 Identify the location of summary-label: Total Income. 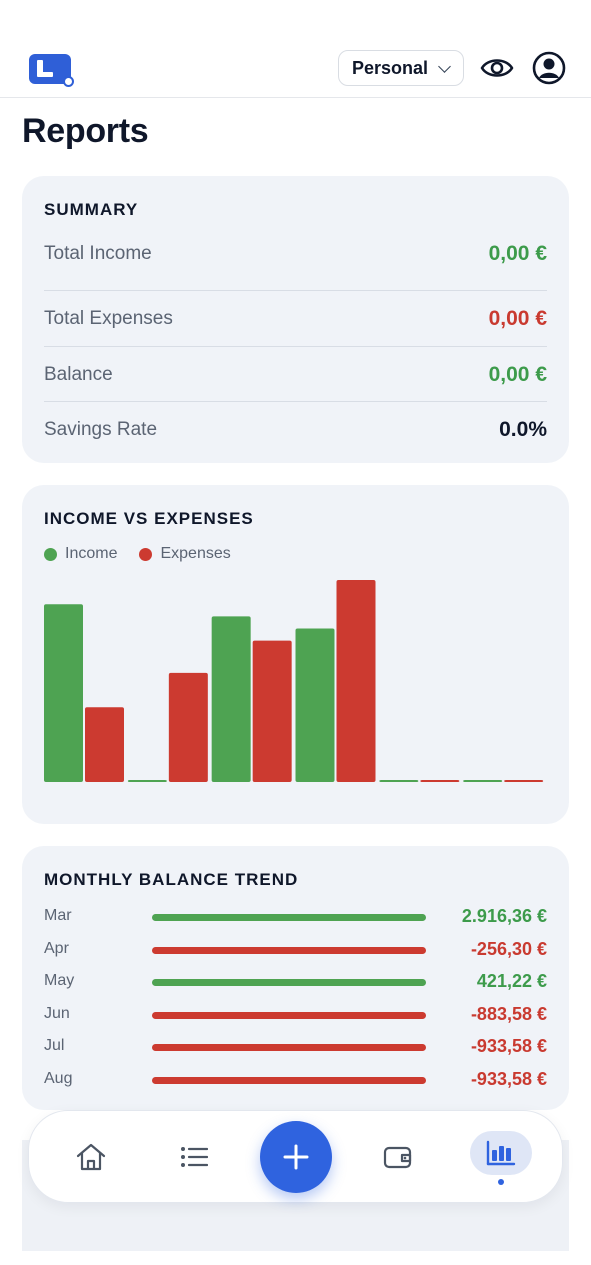
(98, 253).